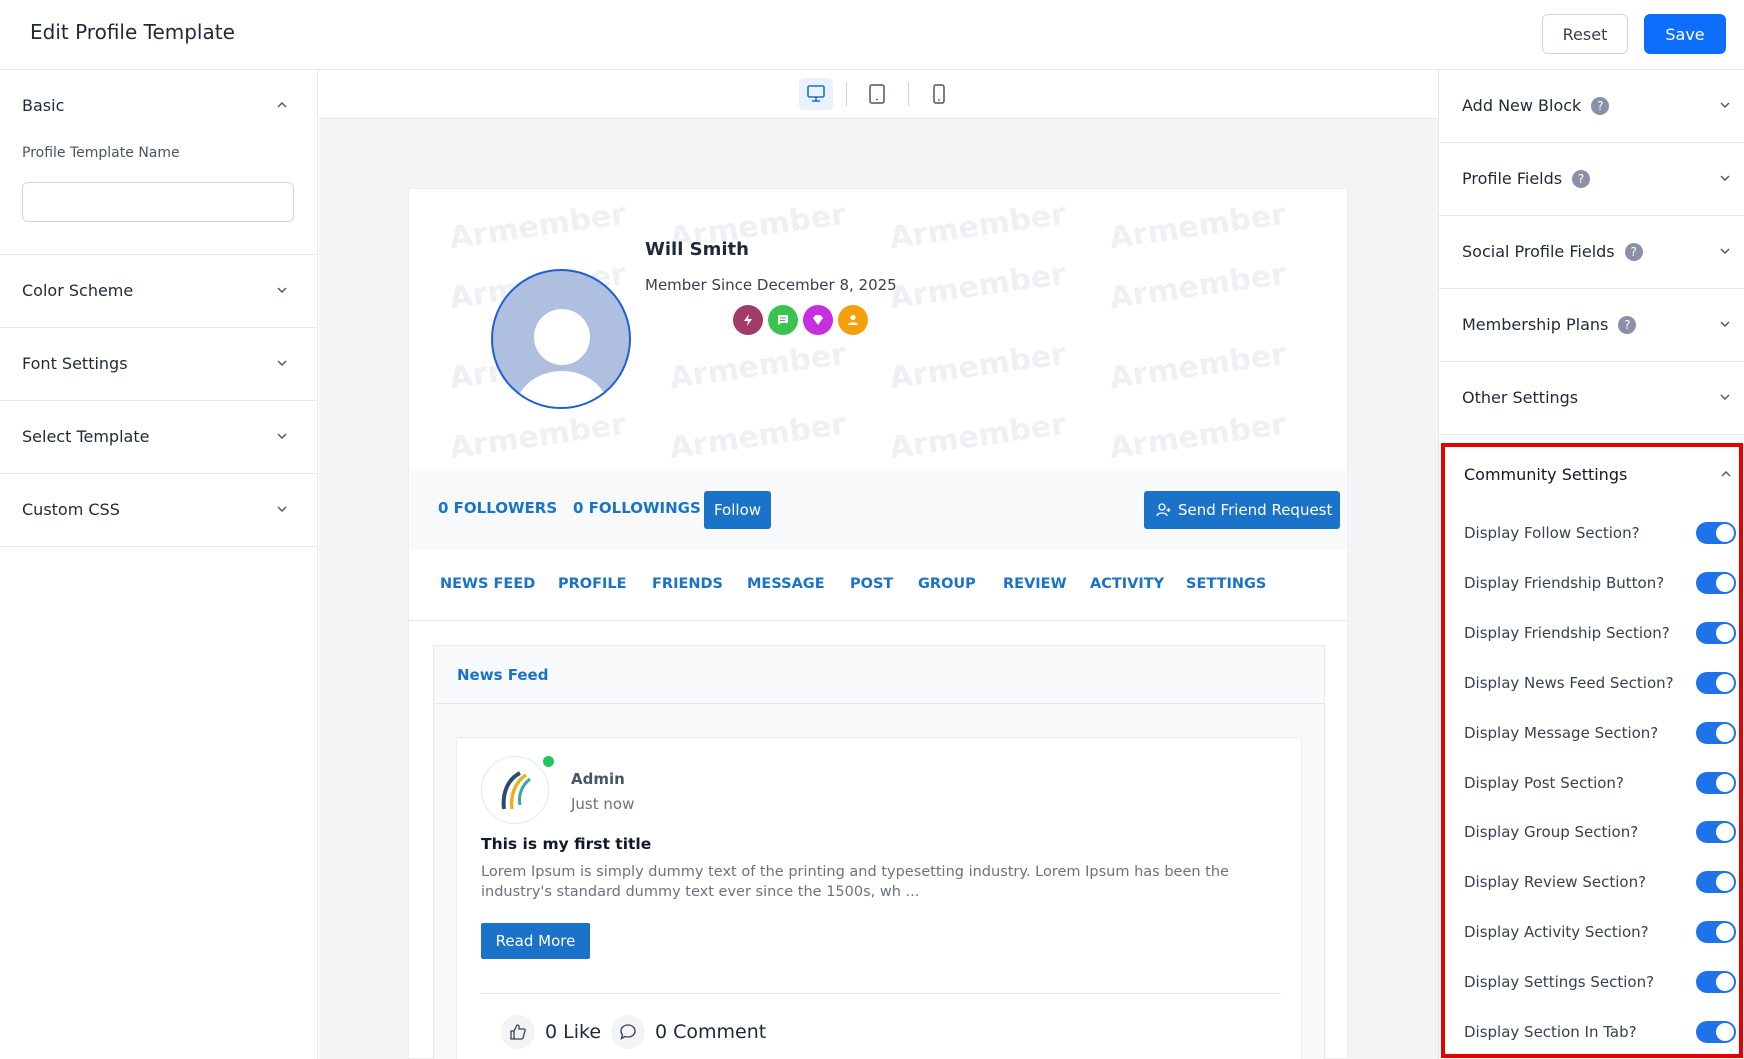  I want to click on mobile-view-button, so click(939, 94).